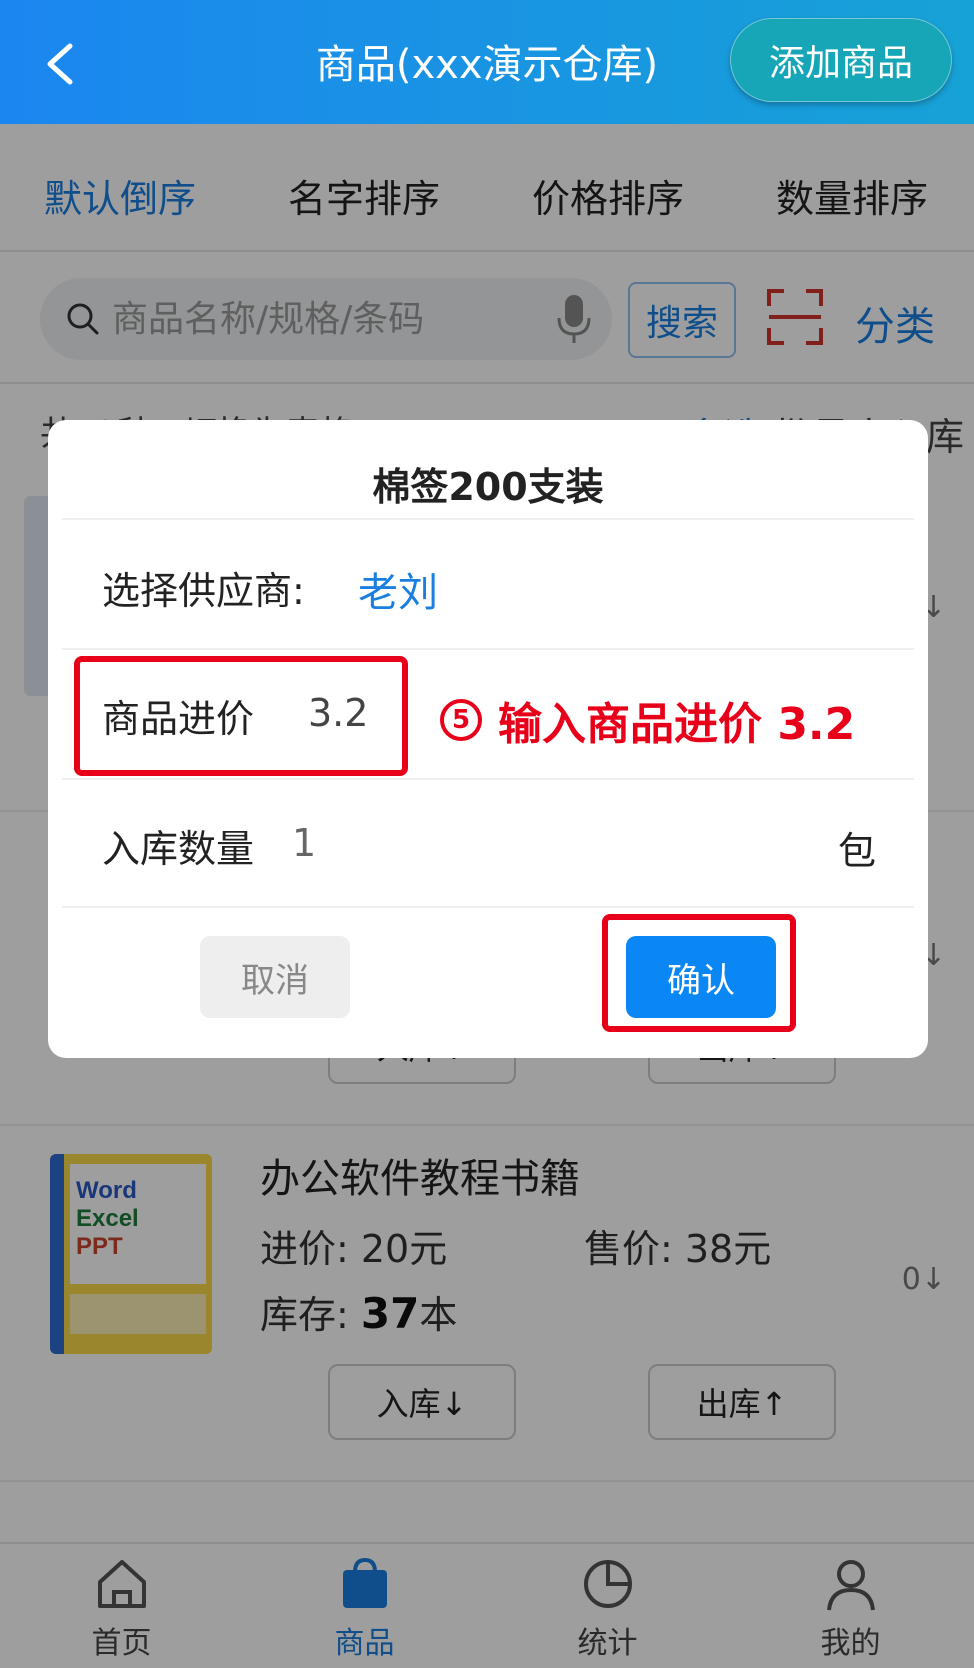 The width and height of the screenshot is (974, 1668). Describe the element at coordinates (461, 720) in the screenshot. I see `step-number: 5` at that location.